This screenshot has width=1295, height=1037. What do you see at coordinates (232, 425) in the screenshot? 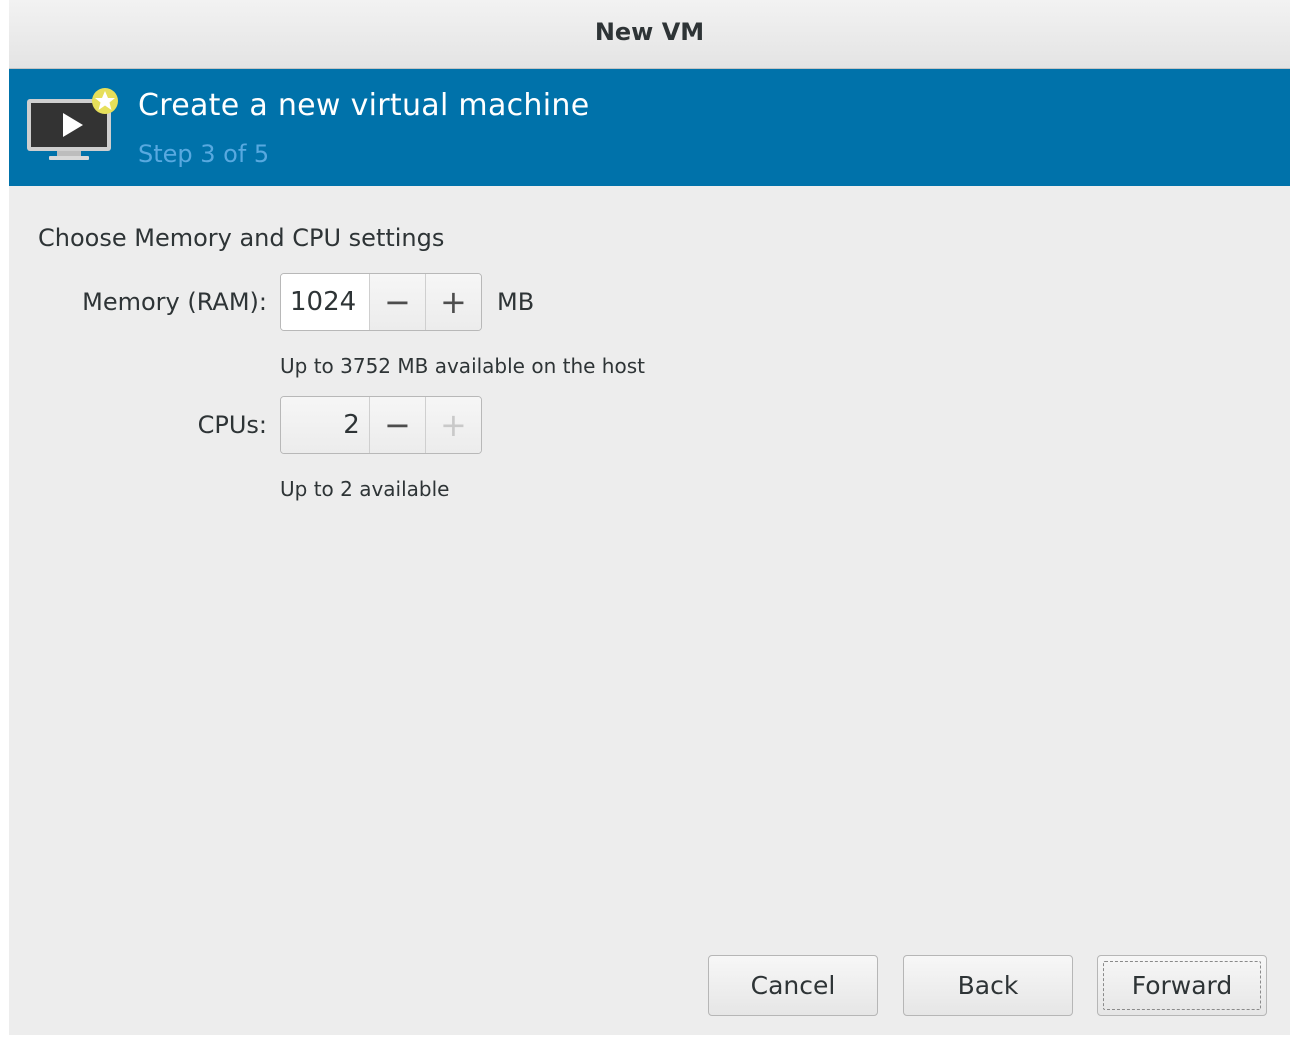
I see `cpus-label: CPUs:` at bounding box center [232, 425].